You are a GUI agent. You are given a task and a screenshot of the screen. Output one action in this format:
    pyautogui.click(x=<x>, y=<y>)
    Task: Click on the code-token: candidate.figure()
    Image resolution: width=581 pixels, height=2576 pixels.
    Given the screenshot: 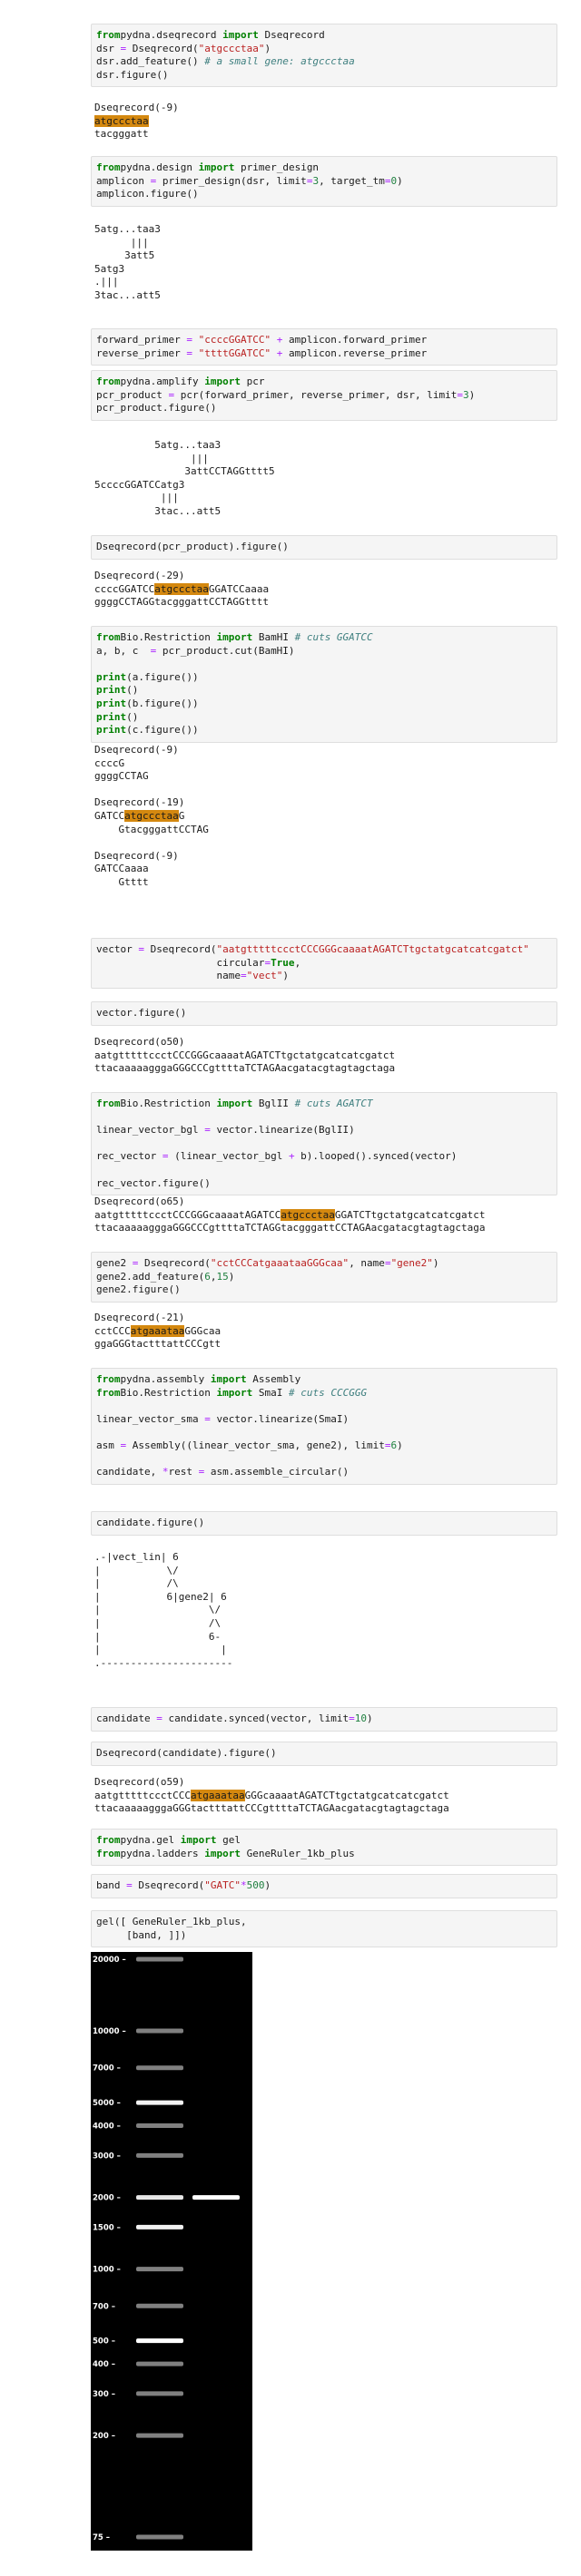 What is the action you would take?
    pyautogui.click(x=150, y=1522)
    